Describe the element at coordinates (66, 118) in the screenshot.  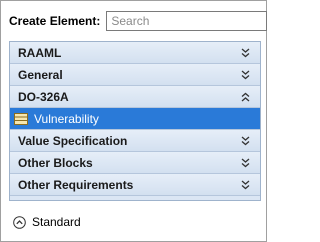
I see `palette-item-label: Vulnerability` at that location.